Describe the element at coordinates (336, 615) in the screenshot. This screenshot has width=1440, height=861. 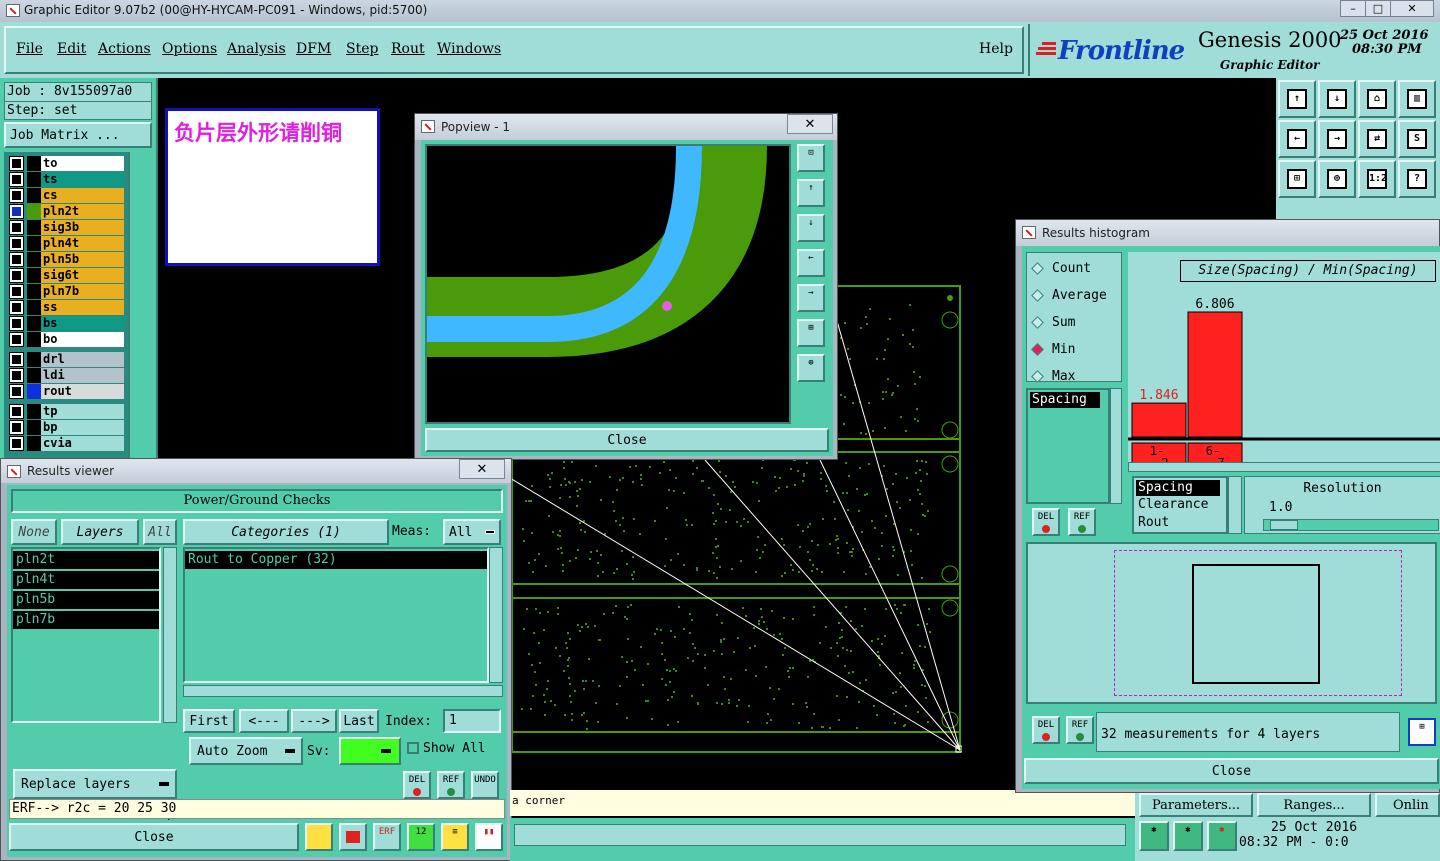
I see `categories-listbox: Rout to Copper (32)` at that location.